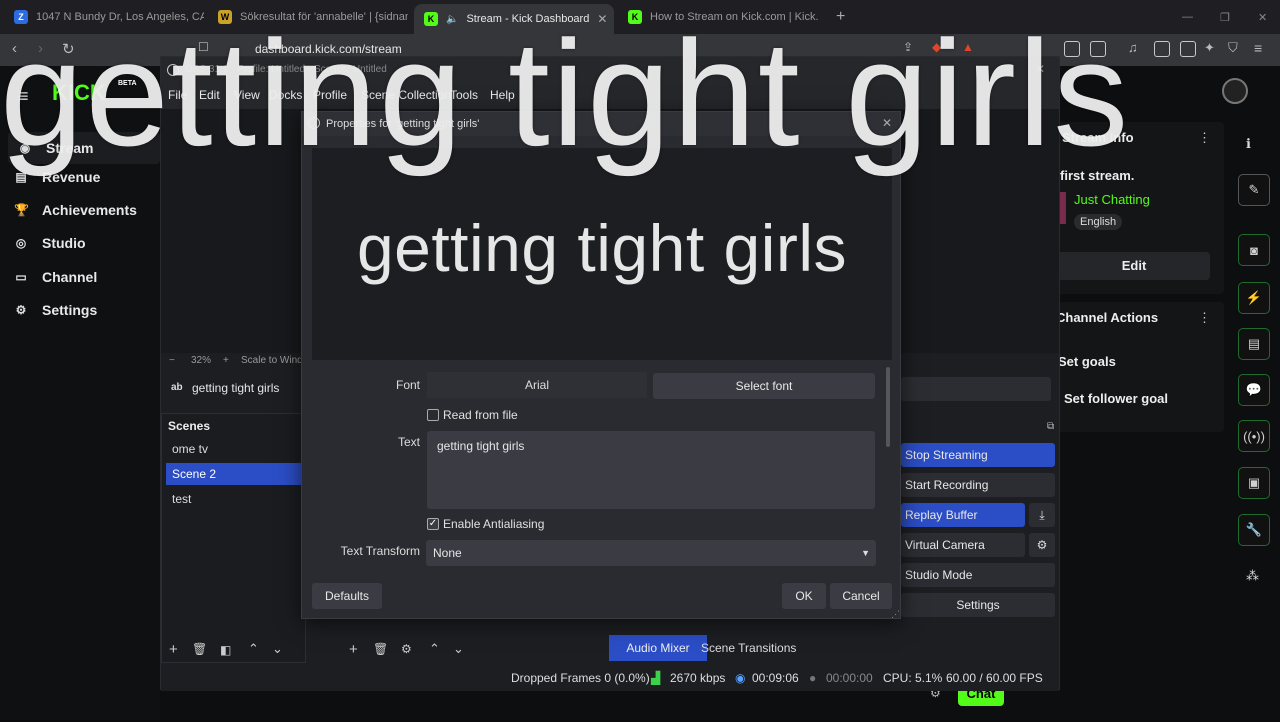 This screenshot has height=722, width=1280. Describe the element at coordinates (380, 551) in the screenshot. I see `text-transform-label: Text Transform` at that location.